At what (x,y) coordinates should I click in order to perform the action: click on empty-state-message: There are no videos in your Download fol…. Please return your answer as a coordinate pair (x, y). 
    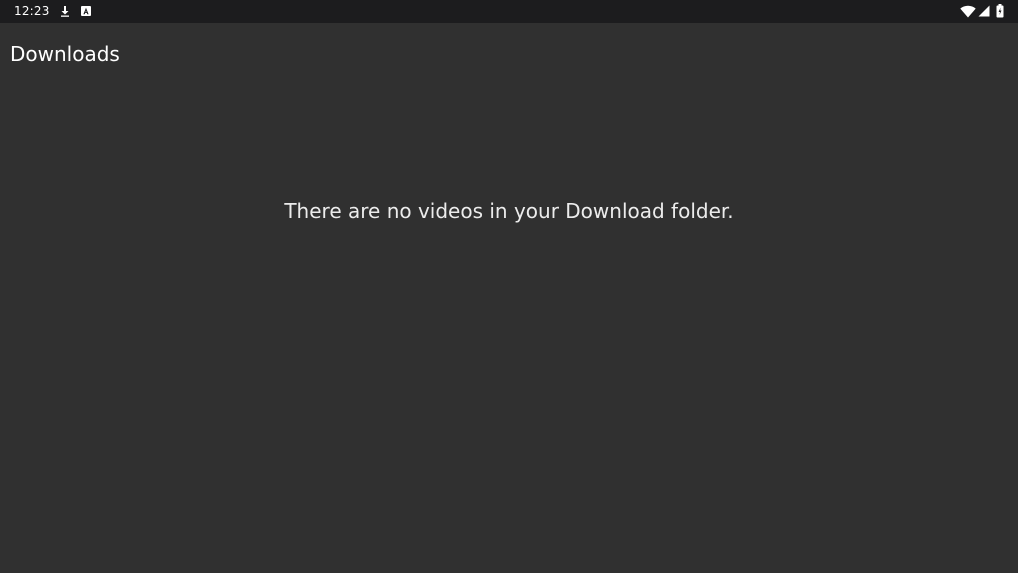
    Looking at the image, I should click on (509, 211).